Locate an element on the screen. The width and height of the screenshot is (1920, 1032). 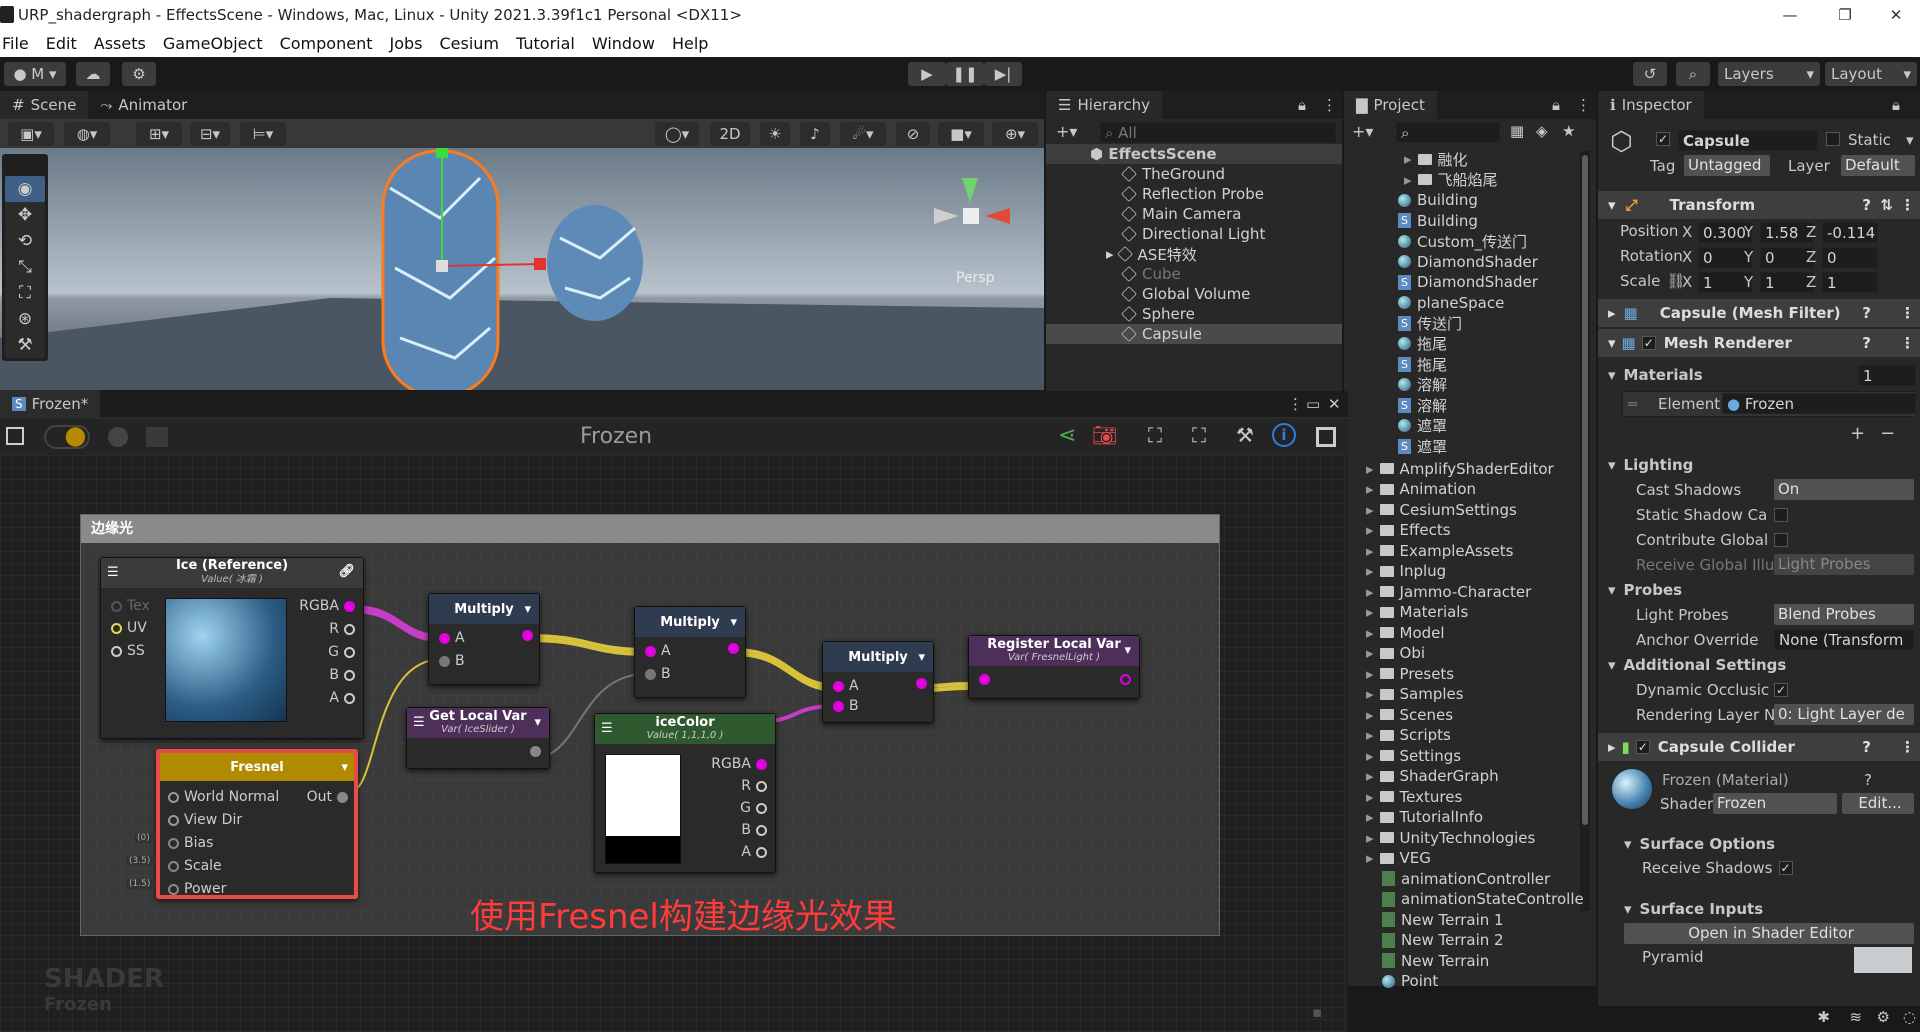
node-get-local-var: Get Local Var Var( IceSlider ) ☰ ▾ is located at coordinates (478, 738).